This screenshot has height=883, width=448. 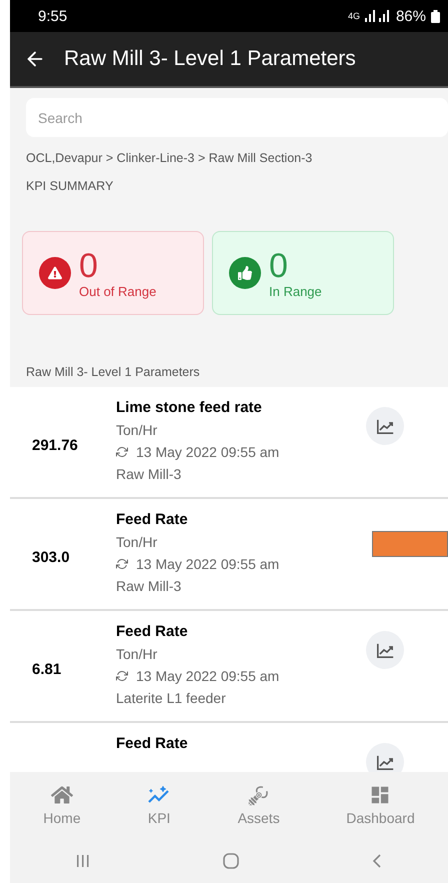 What do you see at coordinates (170, 158) in the screenshot?
I see `breadcrumb: OCL,Devapur > Clinker-Line-3 > Raw Mill Section-3` at bounding box center [170, 158].